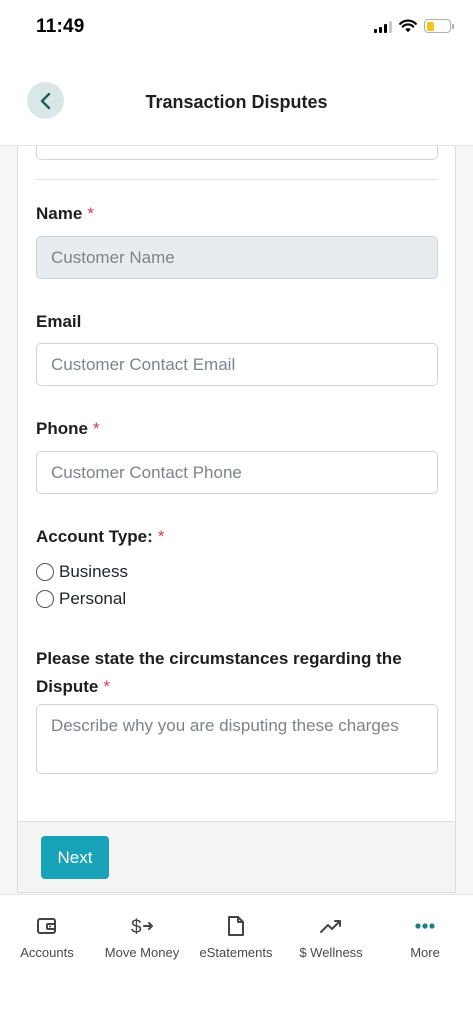 The image size is (473, 1024). I want to click on header: Transaction Disputes, so click(236, 102).